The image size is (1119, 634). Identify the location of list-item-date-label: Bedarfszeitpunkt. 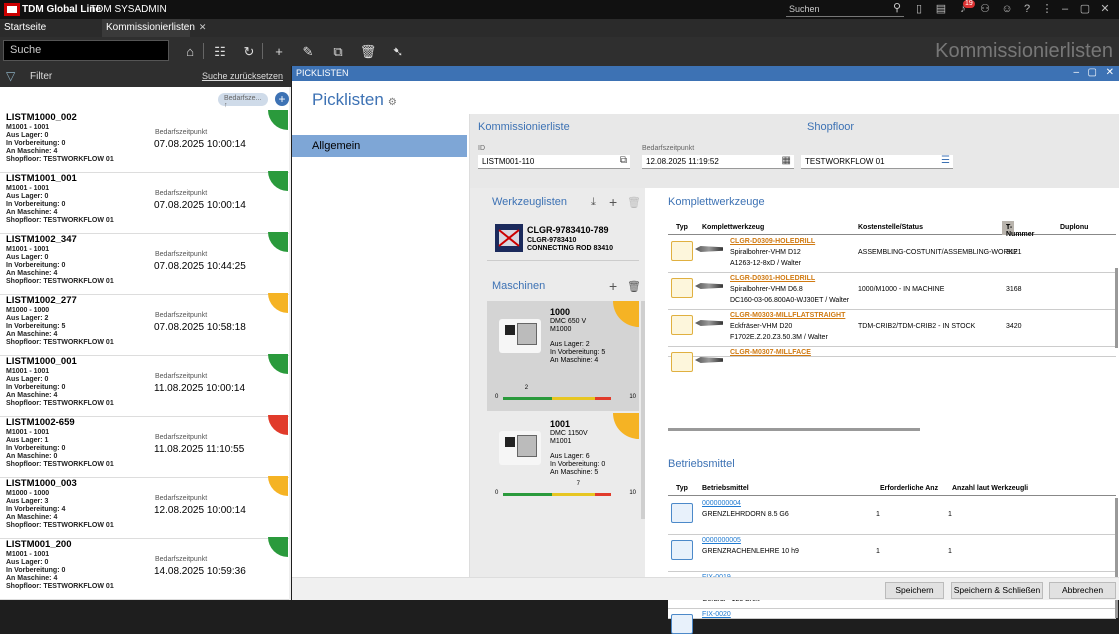
(181, 376).